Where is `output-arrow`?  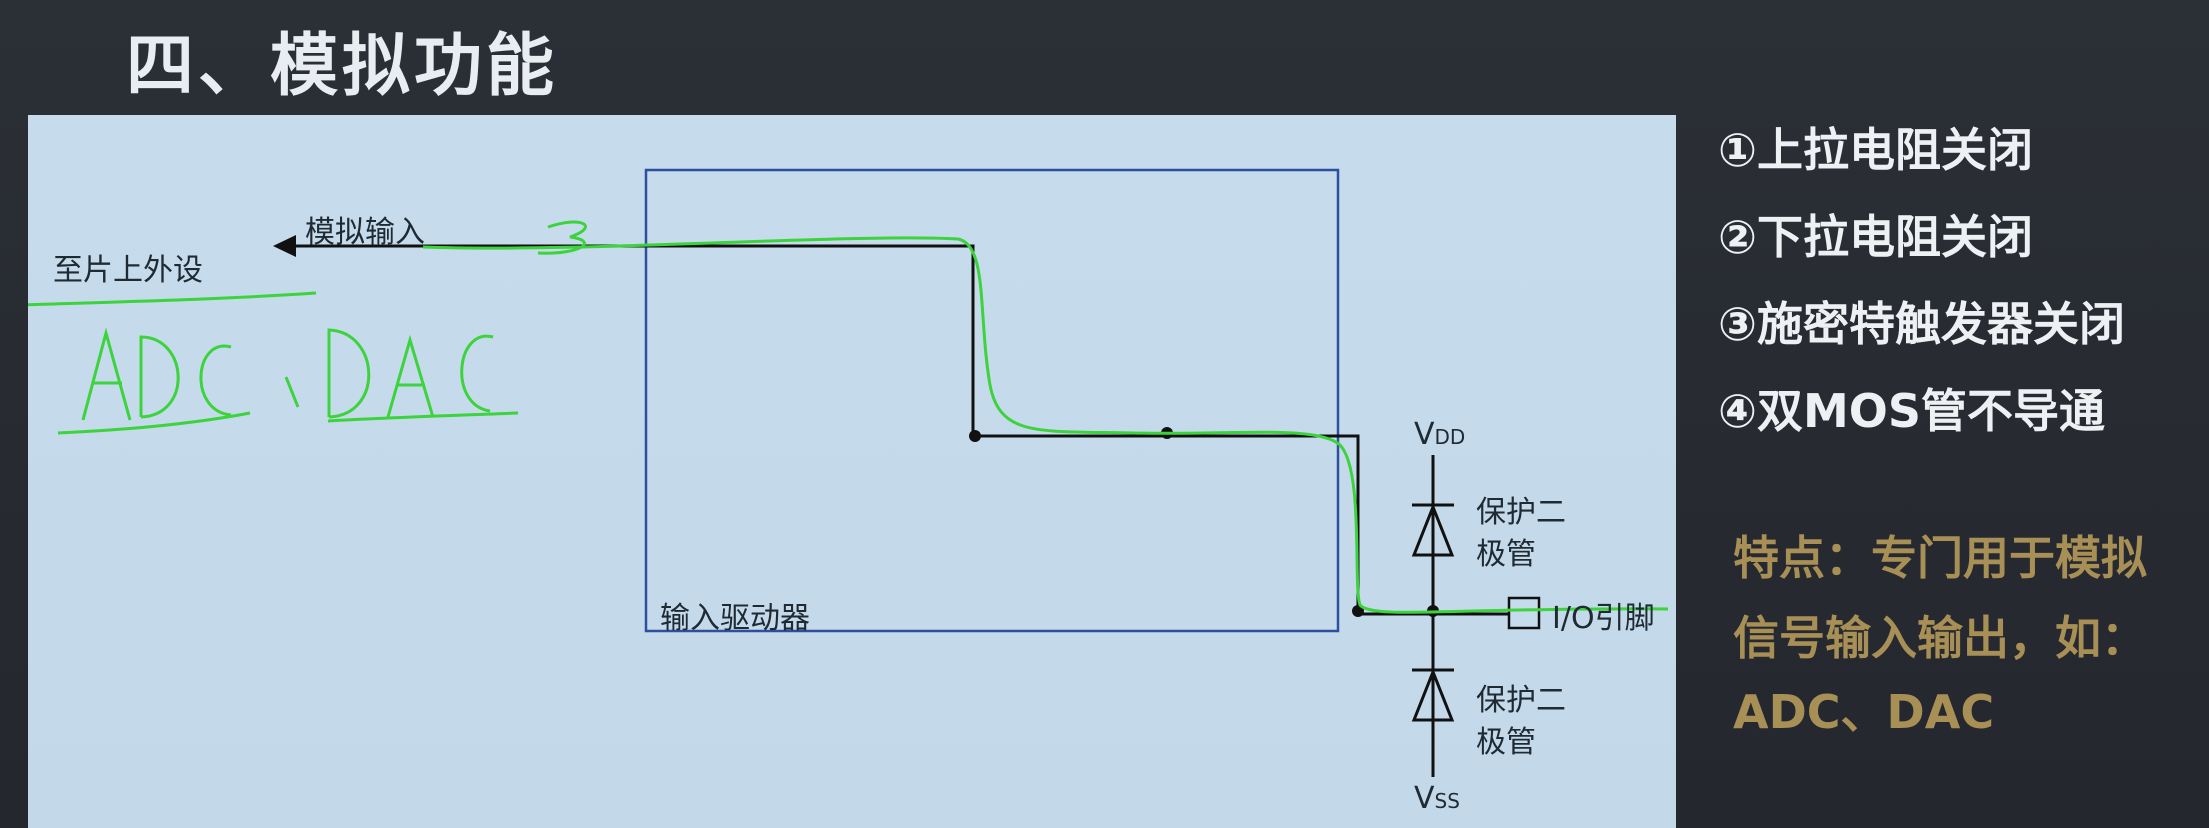 output-arrow is located at coordinates (284, 246).